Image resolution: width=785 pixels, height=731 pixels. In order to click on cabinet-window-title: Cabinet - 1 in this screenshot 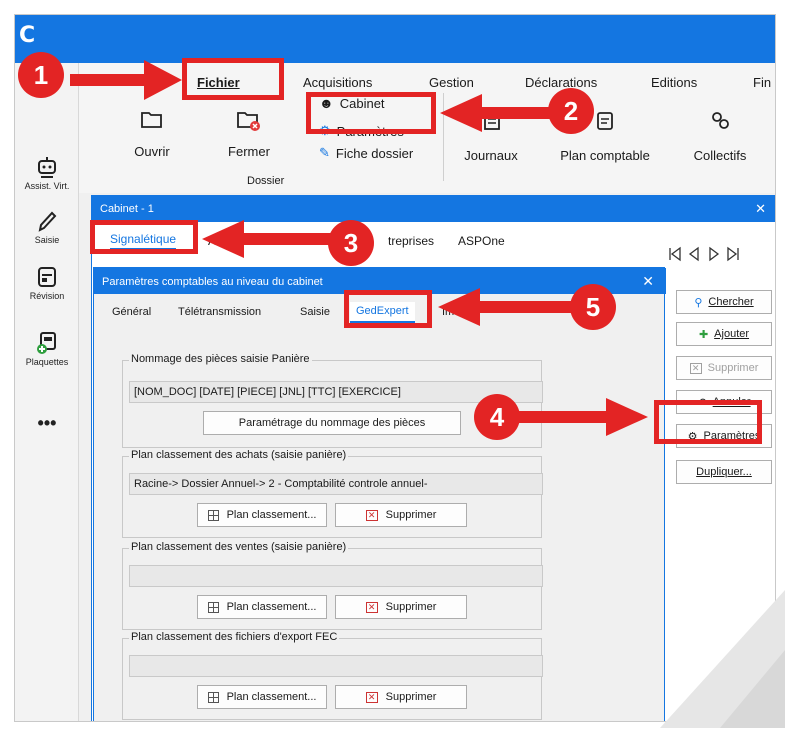, I will do `click(433, 209)`.